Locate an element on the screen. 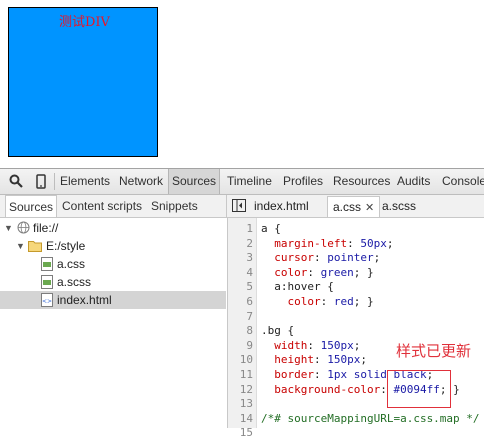 The height and width of the screenshot is (440, 484). pane-divider is located at coordinates (226, 206).